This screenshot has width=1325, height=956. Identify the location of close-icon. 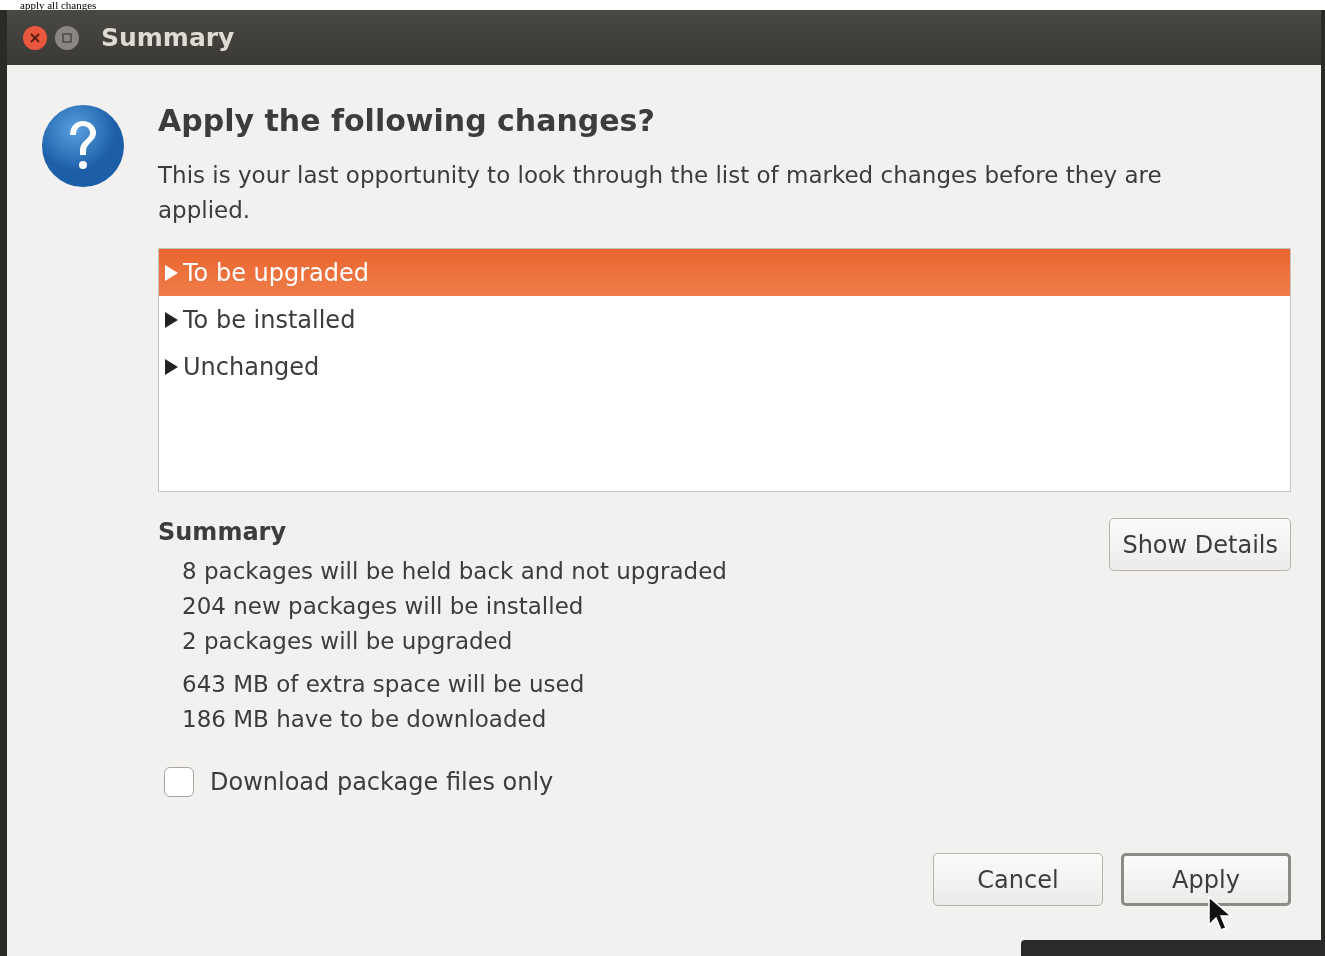
(35, 37).